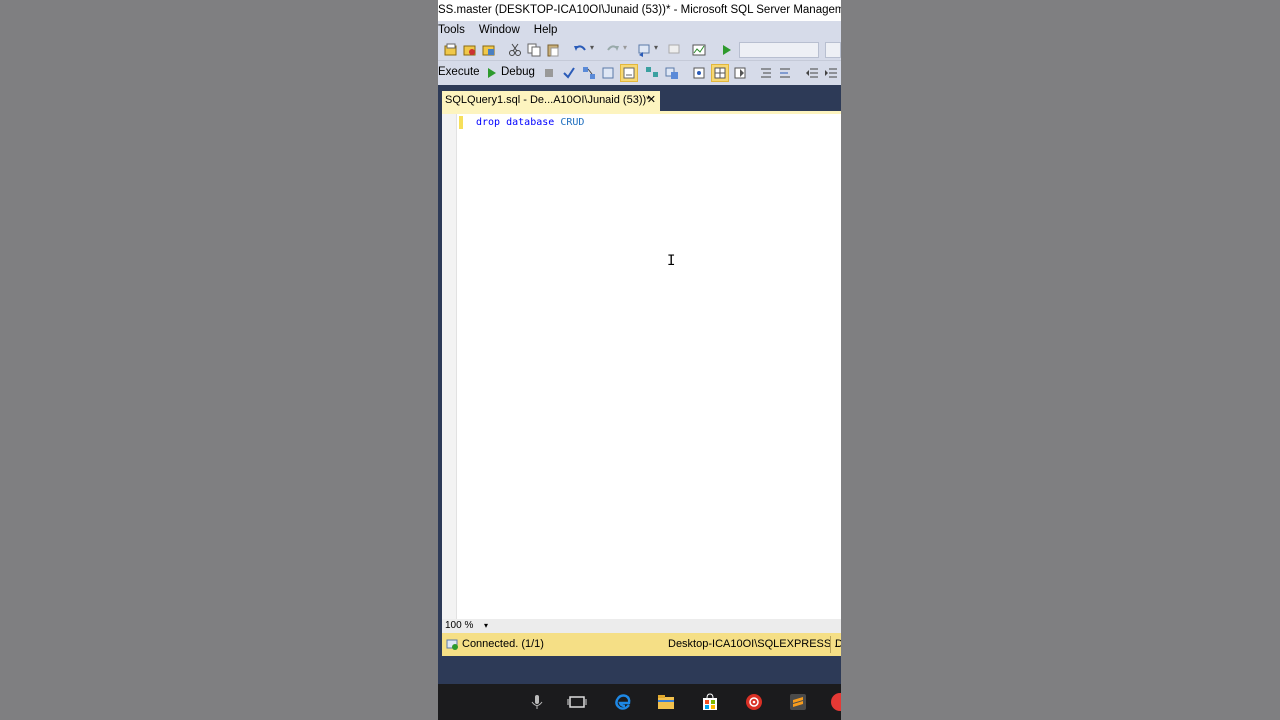 Image resolution: width=1280 pixels, height=720 pixels. Describe the element at coordinates (499, 30) in the screenshot. I see `menu-item-window: Window` at that location.